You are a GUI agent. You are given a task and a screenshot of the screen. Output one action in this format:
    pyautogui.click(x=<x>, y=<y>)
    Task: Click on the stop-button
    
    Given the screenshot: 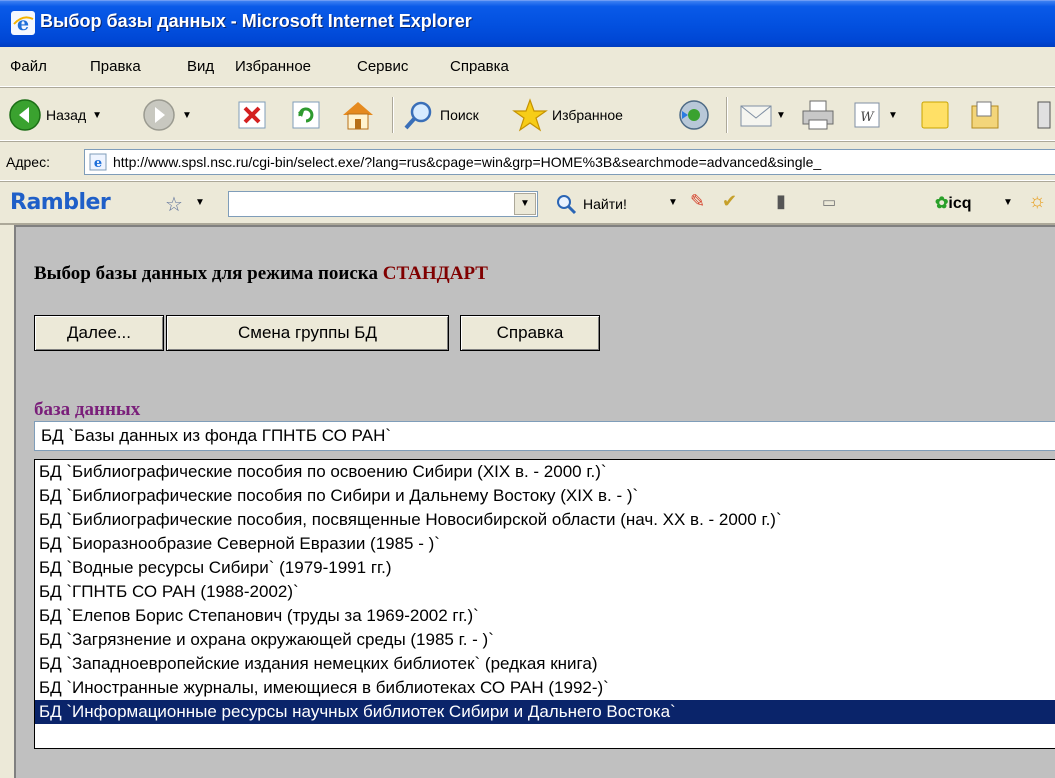 What is the action you would take?
    pyautogui.click(x=252, y=115)
    